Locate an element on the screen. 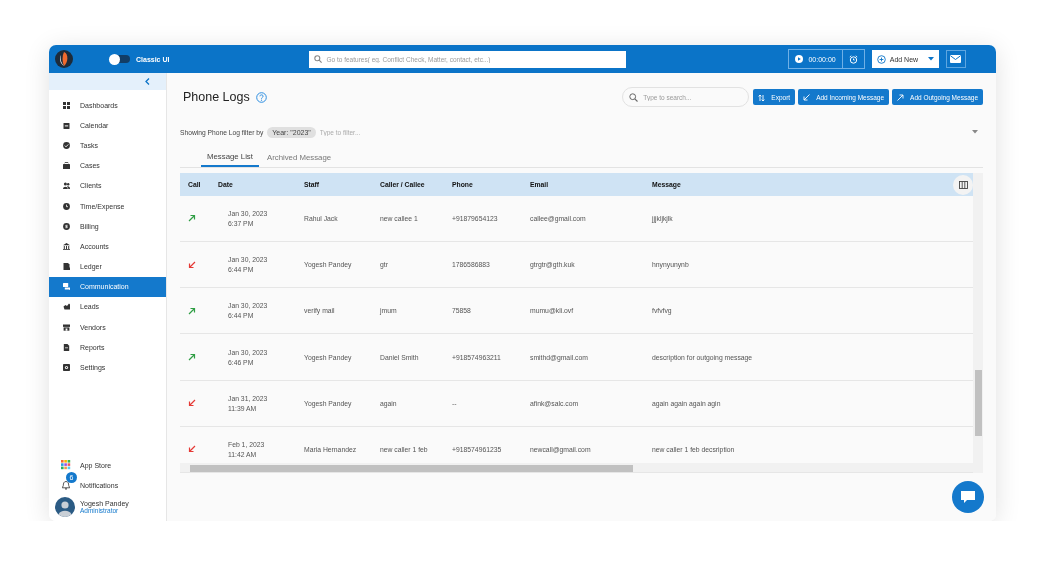 This screenshot has height=574, width=1045. columns-button is located at coordinates (963, 185).